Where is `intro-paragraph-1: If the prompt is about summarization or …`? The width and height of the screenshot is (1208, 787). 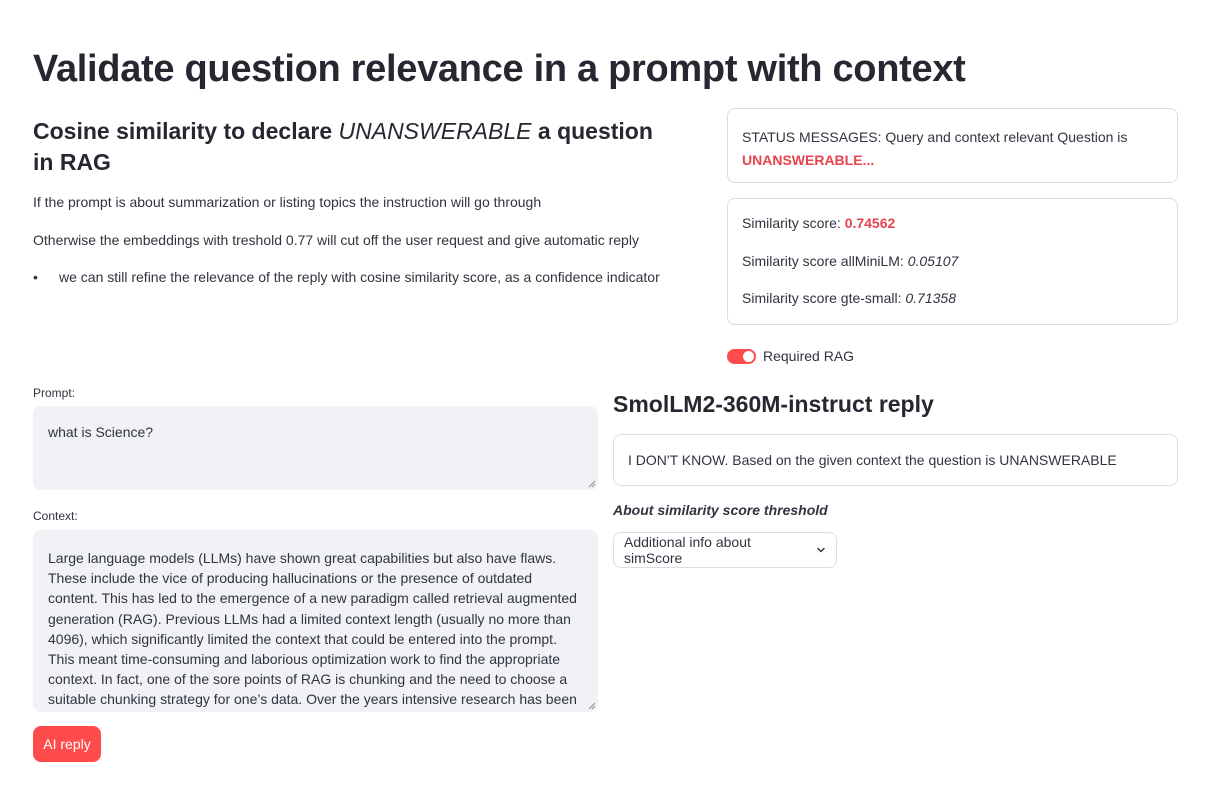 intro-paragraph-1: If the prompt is about summarization or … is located at coordinates (287, 202).